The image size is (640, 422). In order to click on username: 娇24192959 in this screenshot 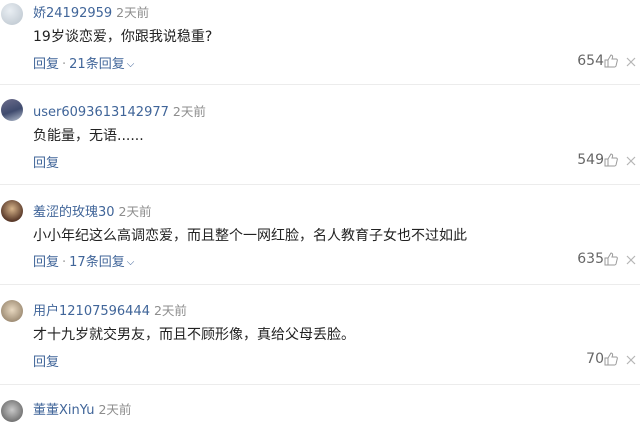, I will do `click(72, 13)`.